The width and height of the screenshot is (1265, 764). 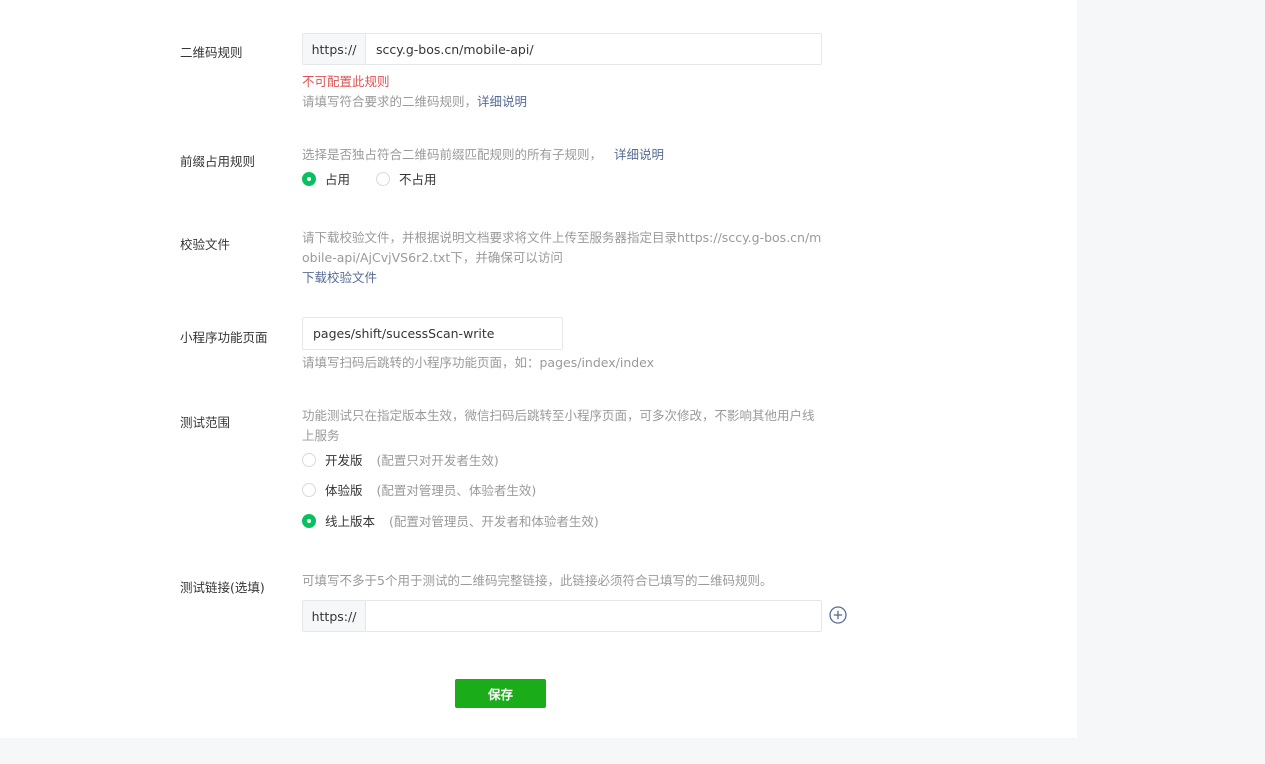 I want to click on test-scope-label: 测试范围, so click(x=205, y=422).